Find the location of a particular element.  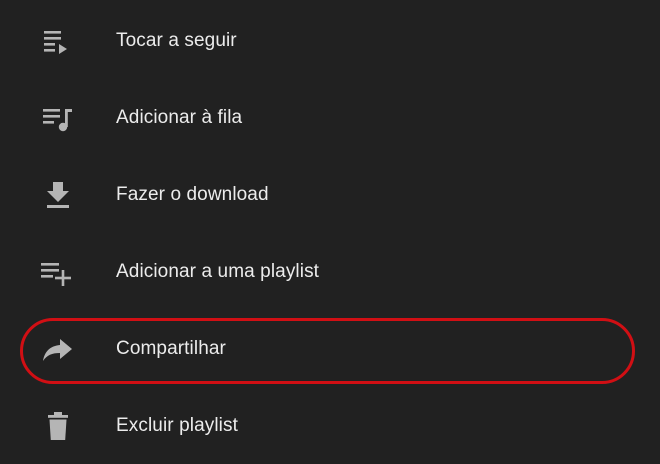

menu-item-label: Excluir playlist is located at coordinates (177, 425).